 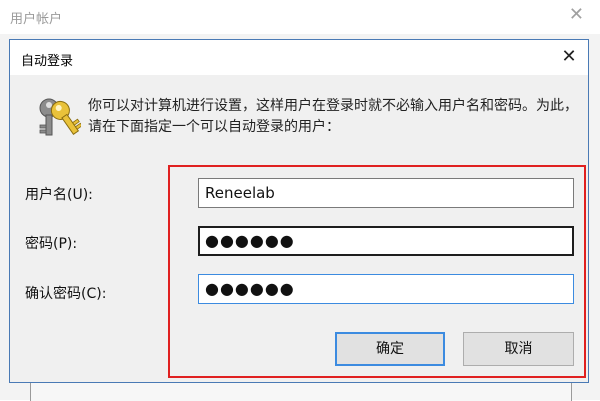 What do you see at coordinates (386, 193) in the screenshot?
I see `username-field: Reneelab` at bounding box center [386, 193].